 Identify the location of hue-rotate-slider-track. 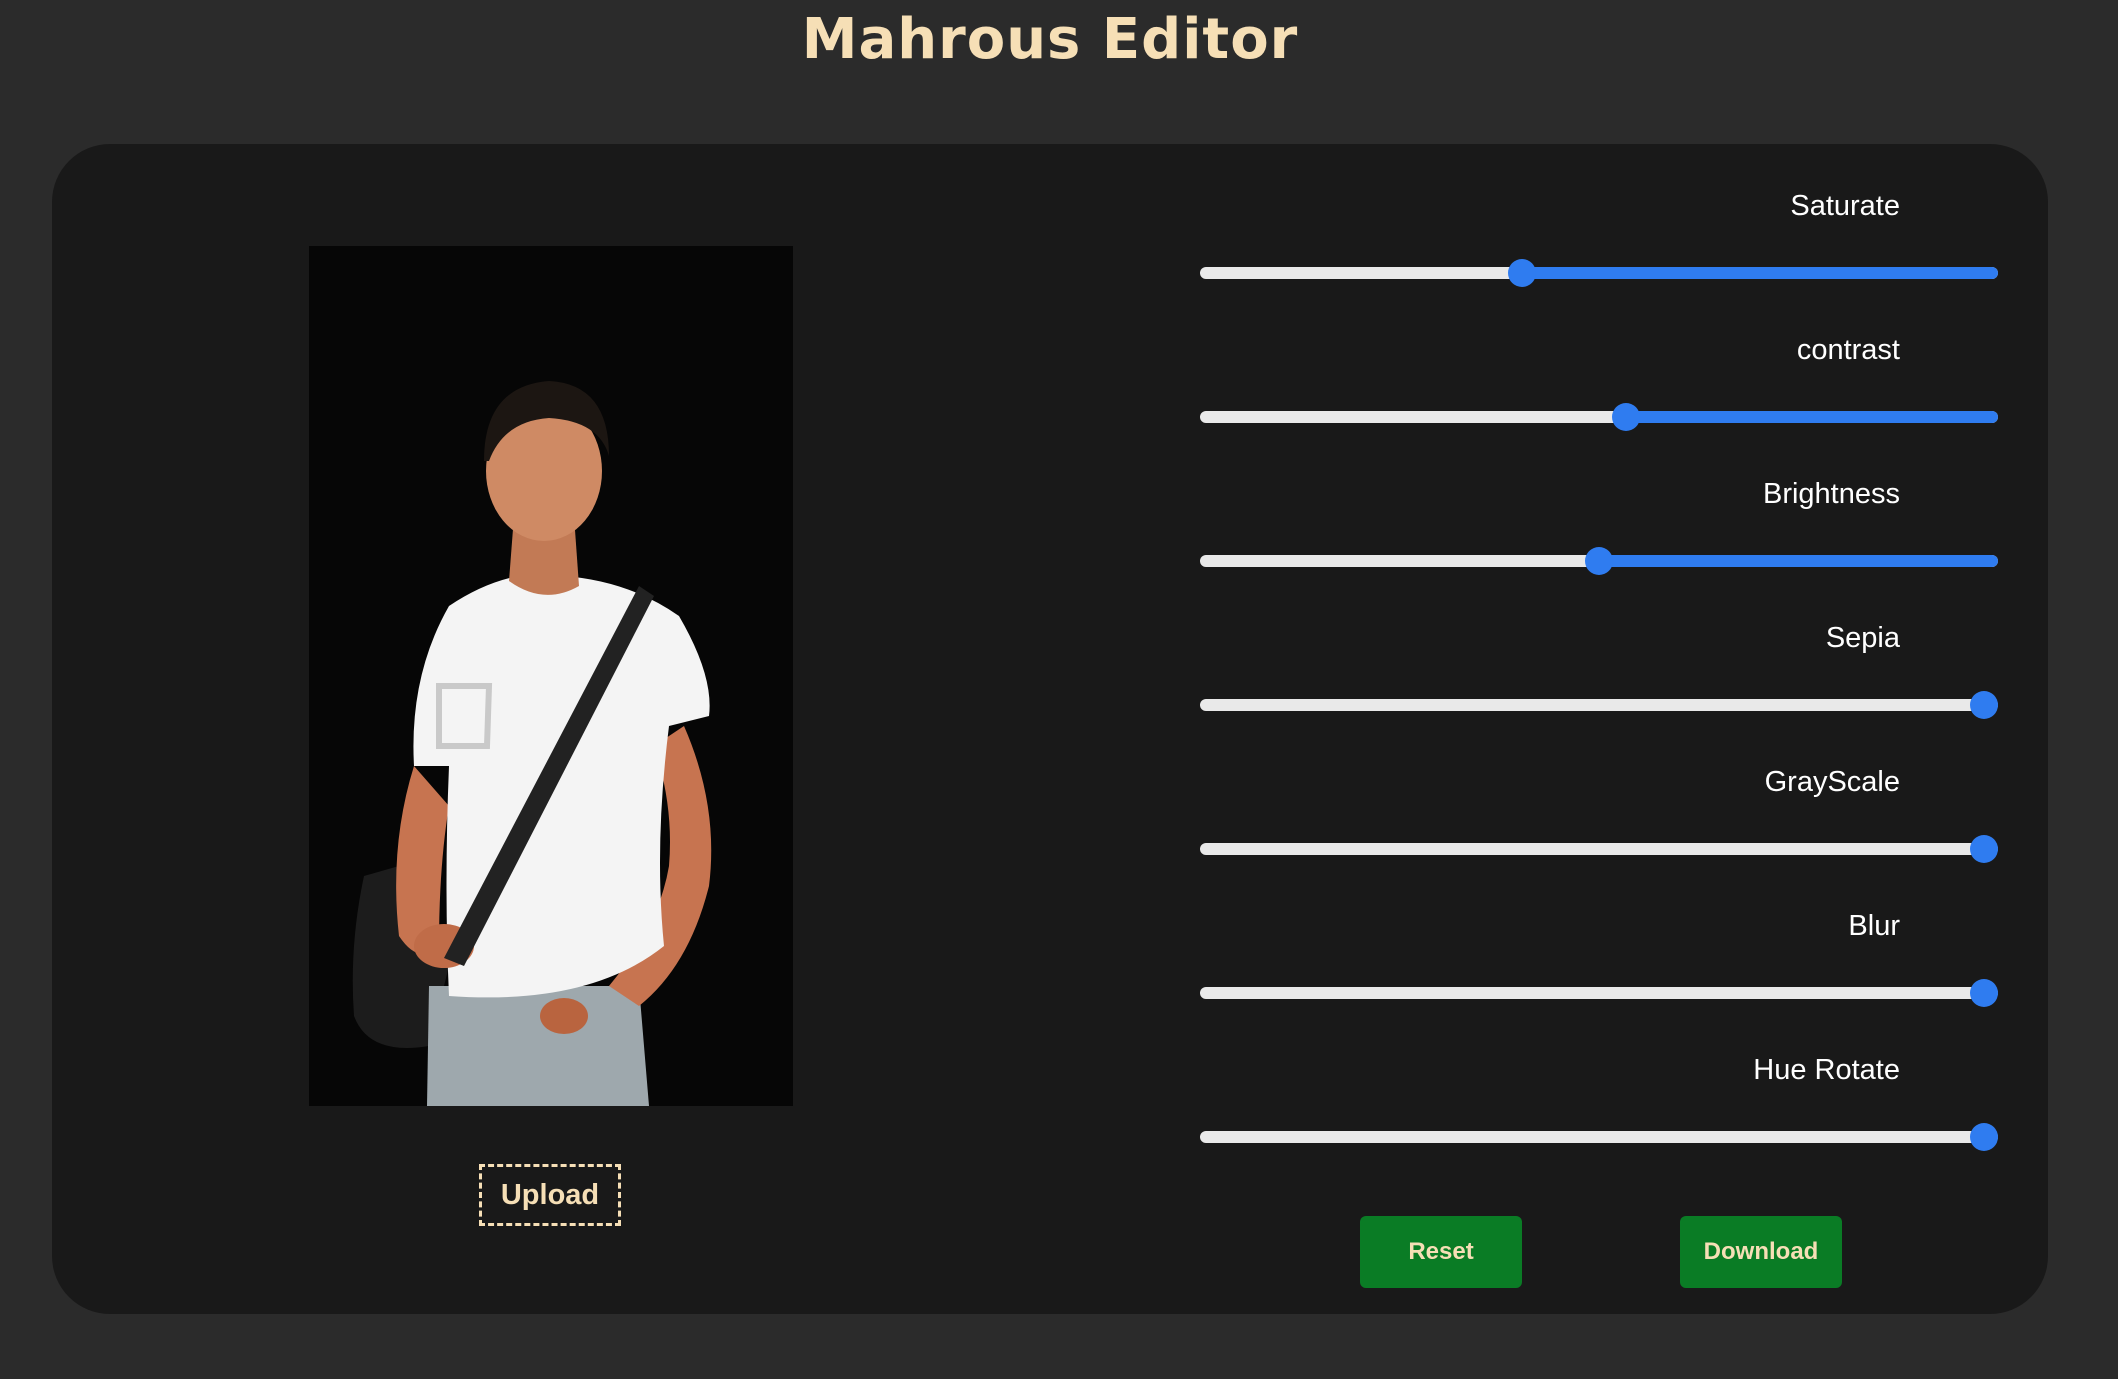
(1599, 1137).